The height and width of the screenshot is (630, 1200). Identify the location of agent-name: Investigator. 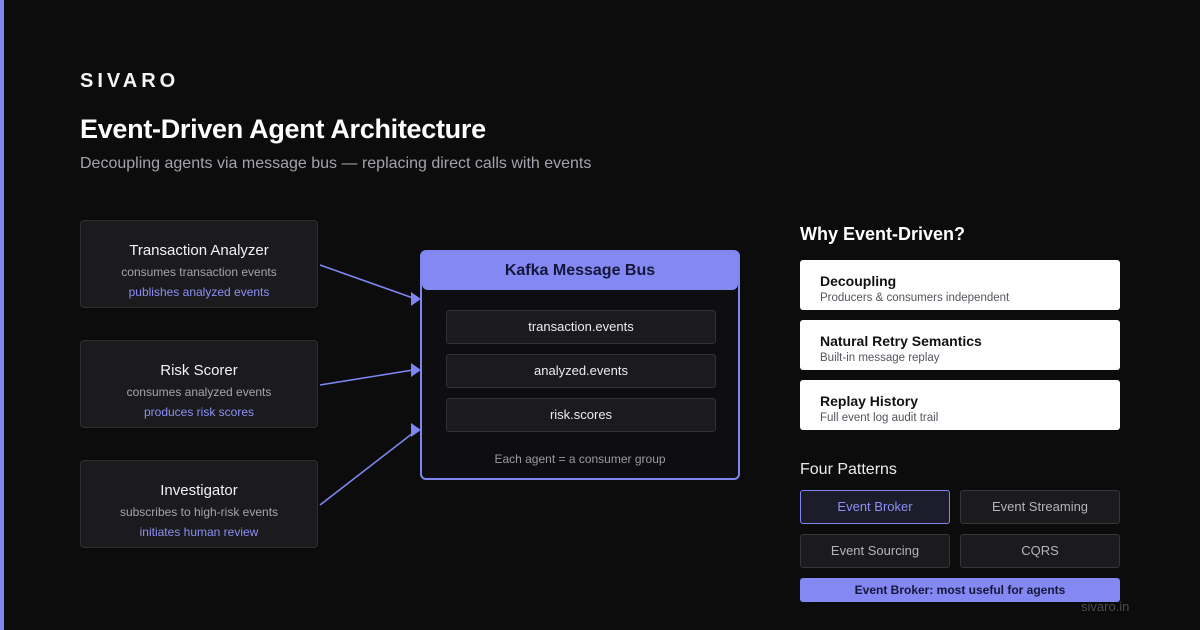
(199, 490).